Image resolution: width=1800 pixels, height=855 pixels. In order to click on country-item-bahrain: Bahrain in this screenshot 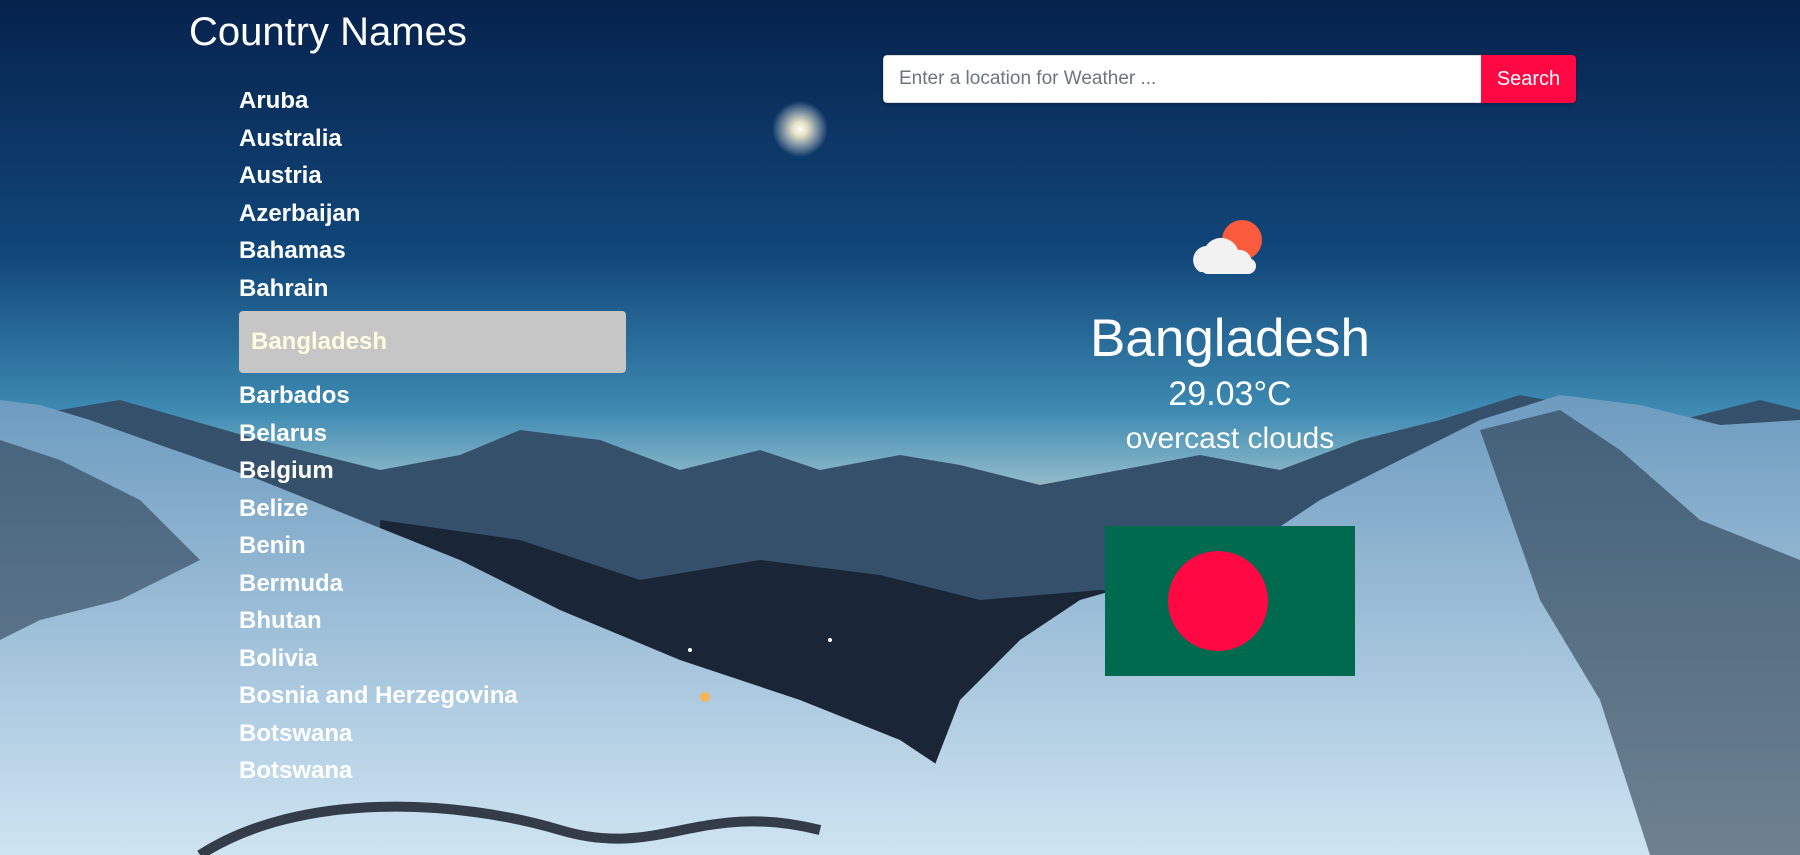, I will do `click(432, 289)`.